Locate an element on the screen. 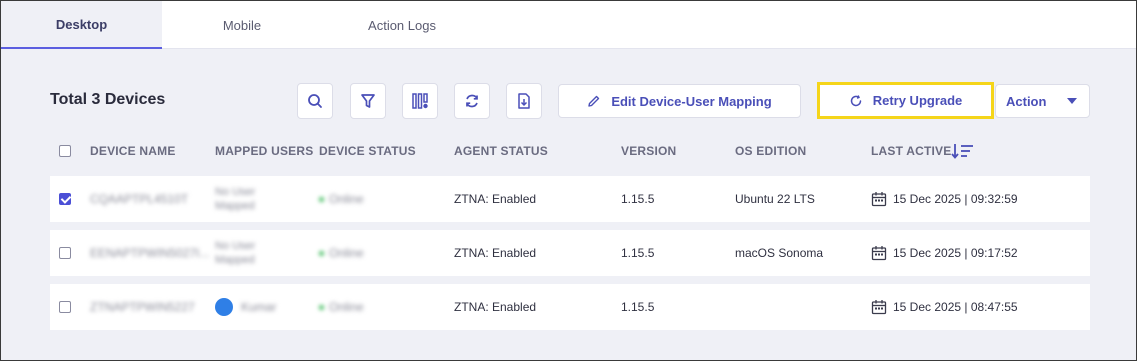  export-icon is located at coordinates (524, 101).